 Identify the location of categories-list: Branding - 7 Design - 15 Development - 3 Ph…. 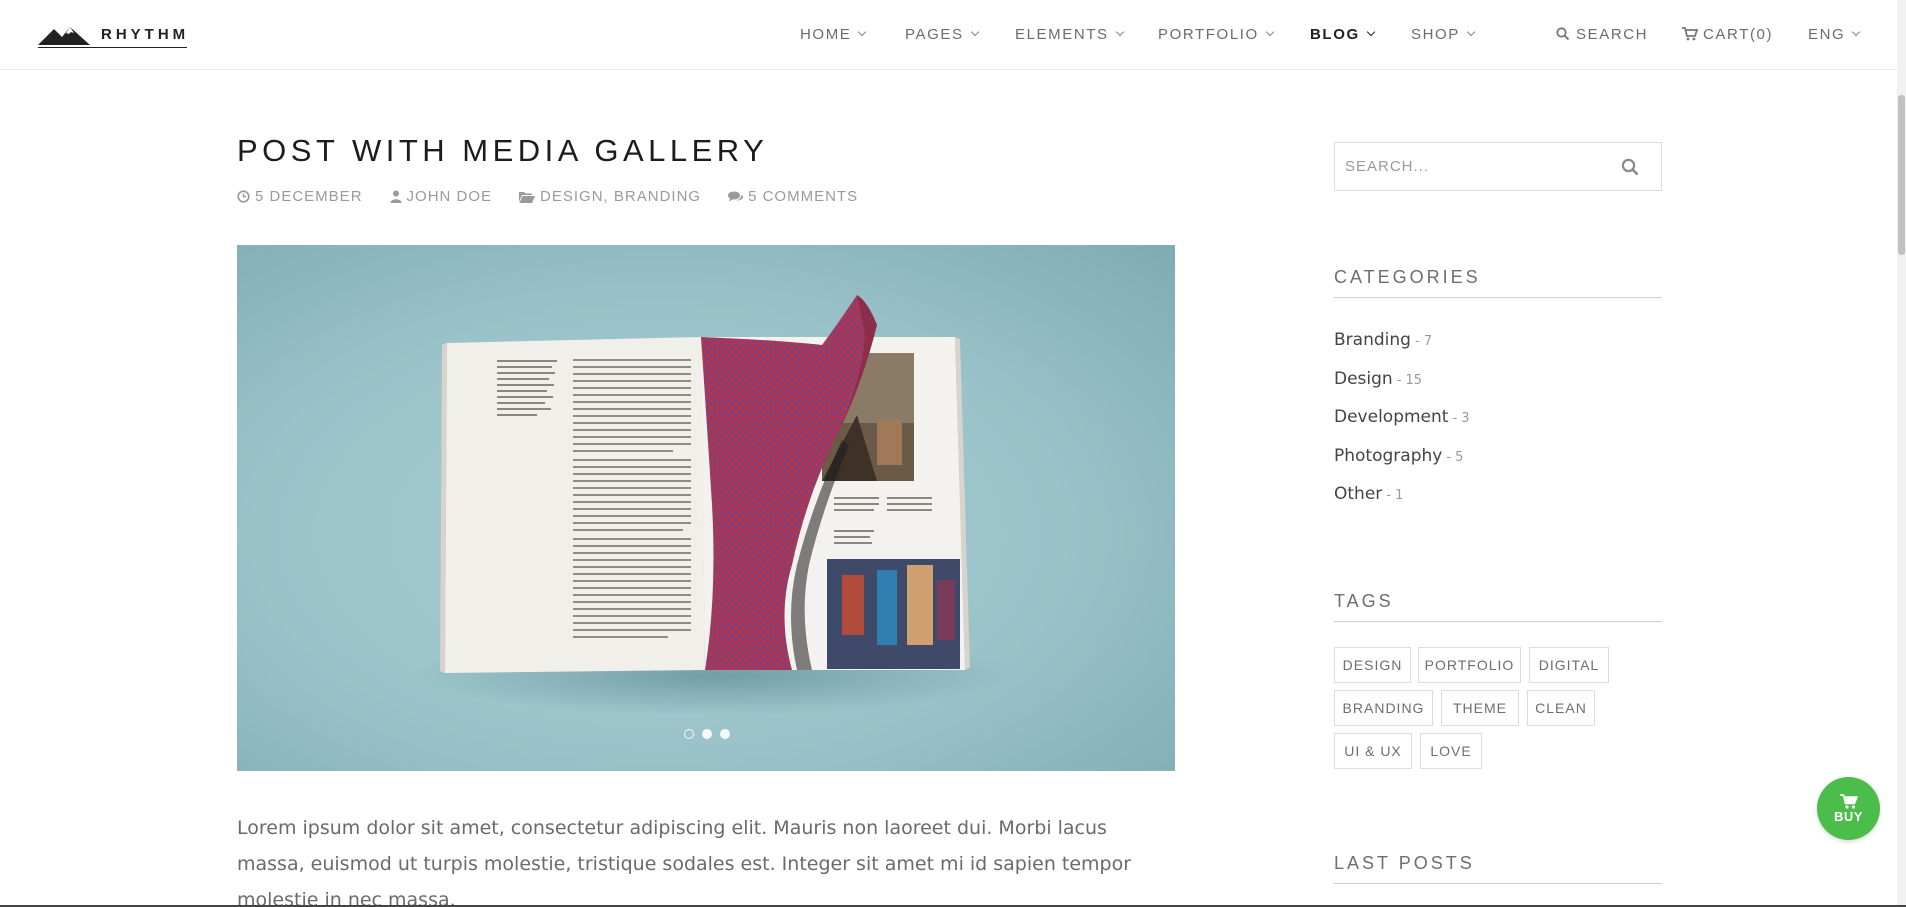
(1402, 426).